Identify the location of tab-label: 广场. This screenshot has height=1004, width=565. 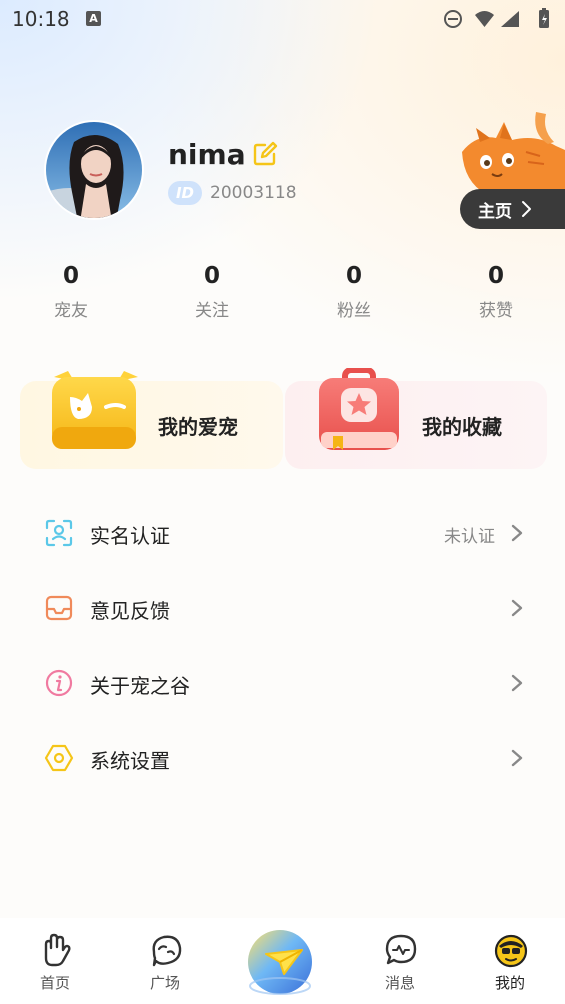
(164, 983).